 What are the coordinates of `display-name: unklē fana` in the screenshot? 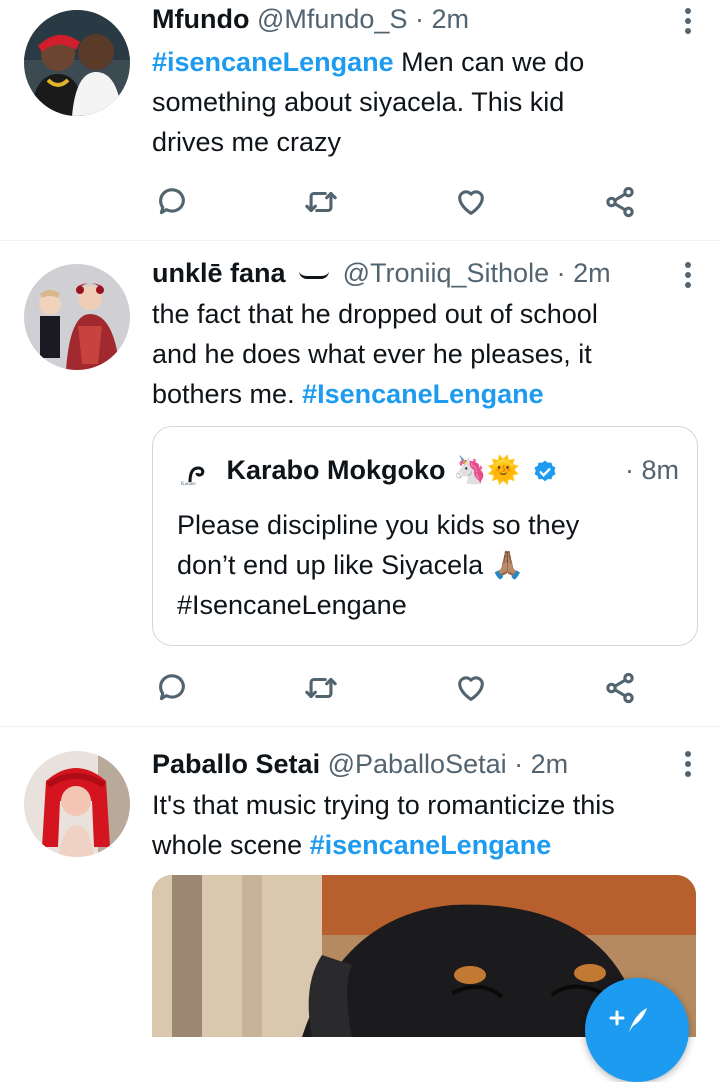 It's located at (219, 273).